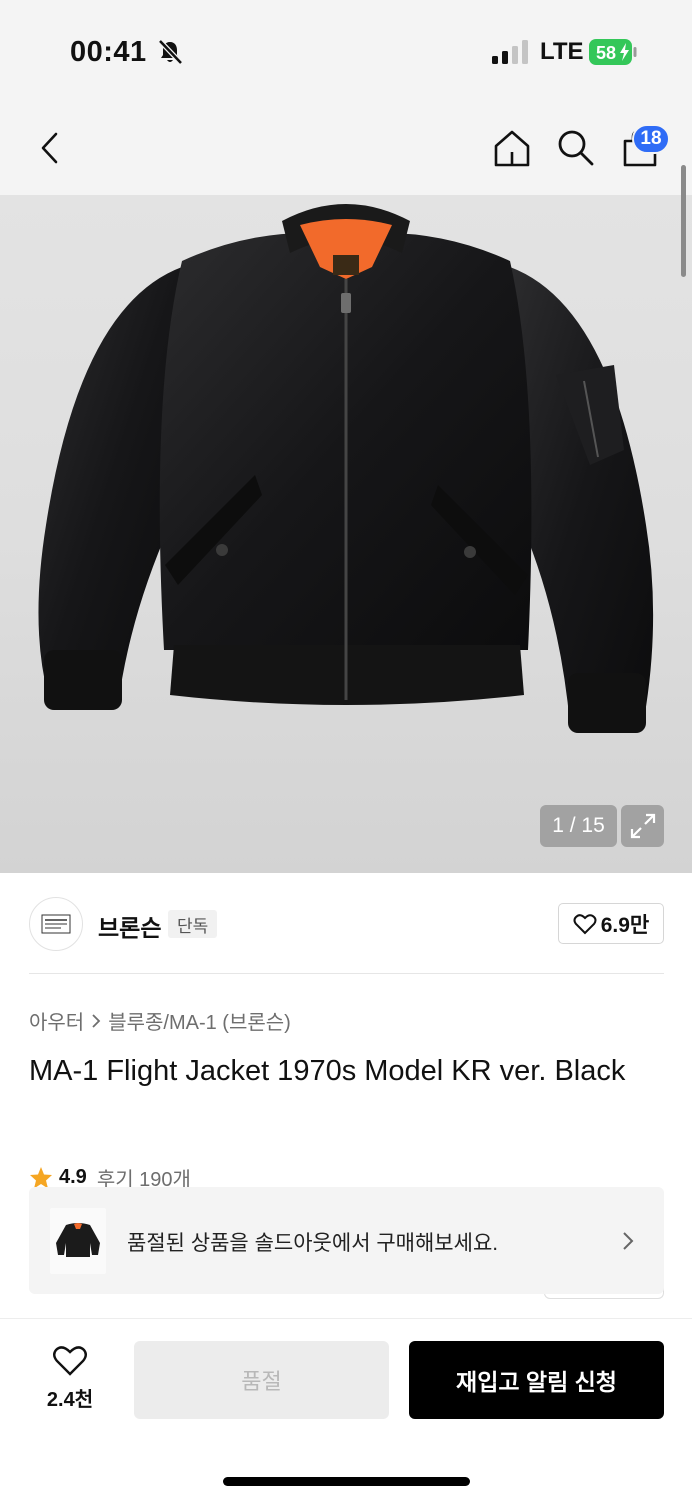 The image size is (692, 1500). I want to click on restock-alert-button: 재입고 알림 신청, so click(536, 1380).